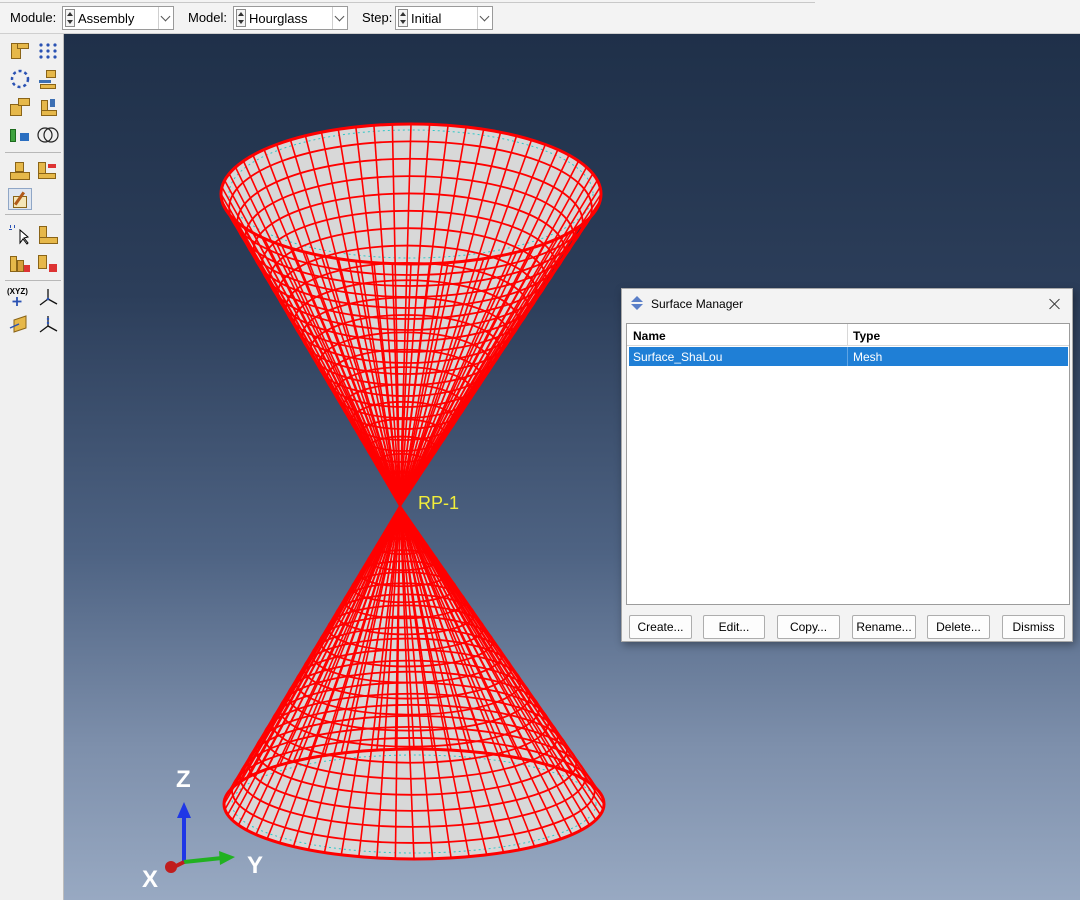 The image size is (1080, 900). What do you see at coordinates (106, 18) in the screenshot?
I see `module-value: Assembly` at bounding box center [106, 18].